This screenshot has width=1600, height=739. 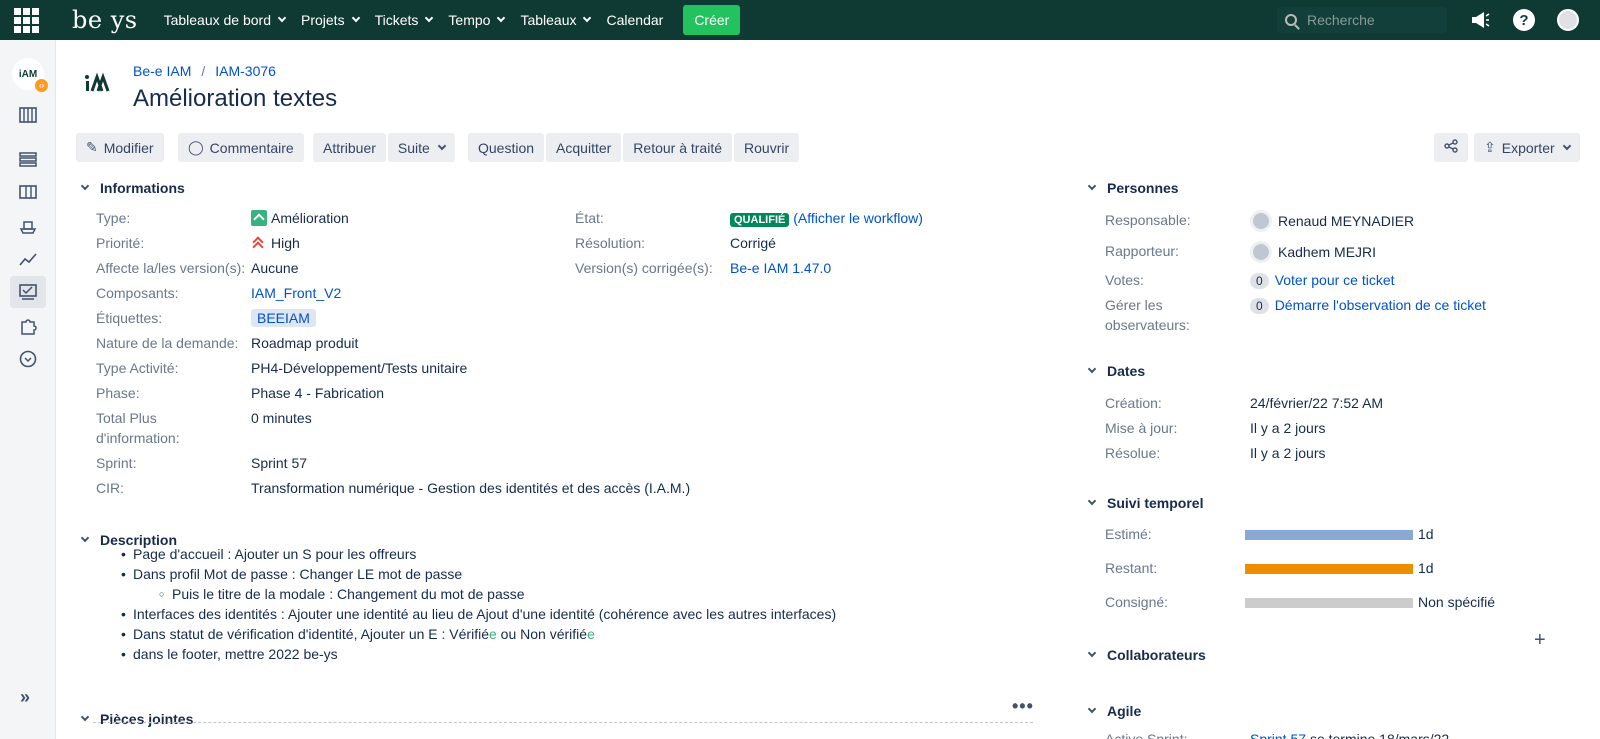 What do you see at coordinates (245, 71) in the screenshot?
I see `breadcrumb-issue-link: IAM-3076` at bounding box center [245, 71].